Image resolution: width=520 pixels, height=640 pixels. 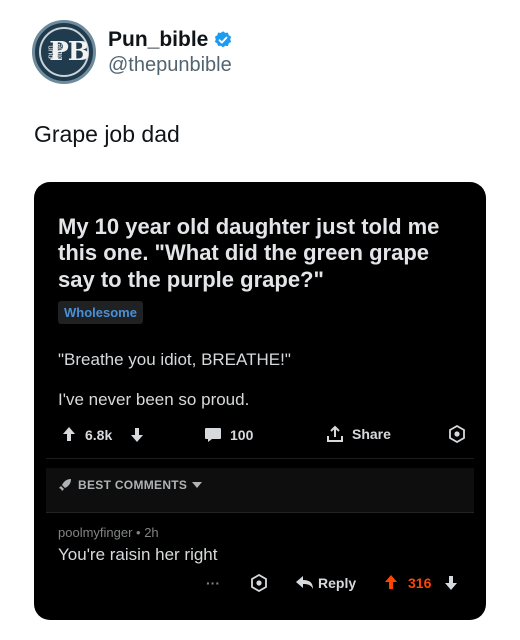 What do you see at coordinates (107, 134) in the screenshot?
I see `tweet-text: Grape job dad` at bounding box center [107, 134].